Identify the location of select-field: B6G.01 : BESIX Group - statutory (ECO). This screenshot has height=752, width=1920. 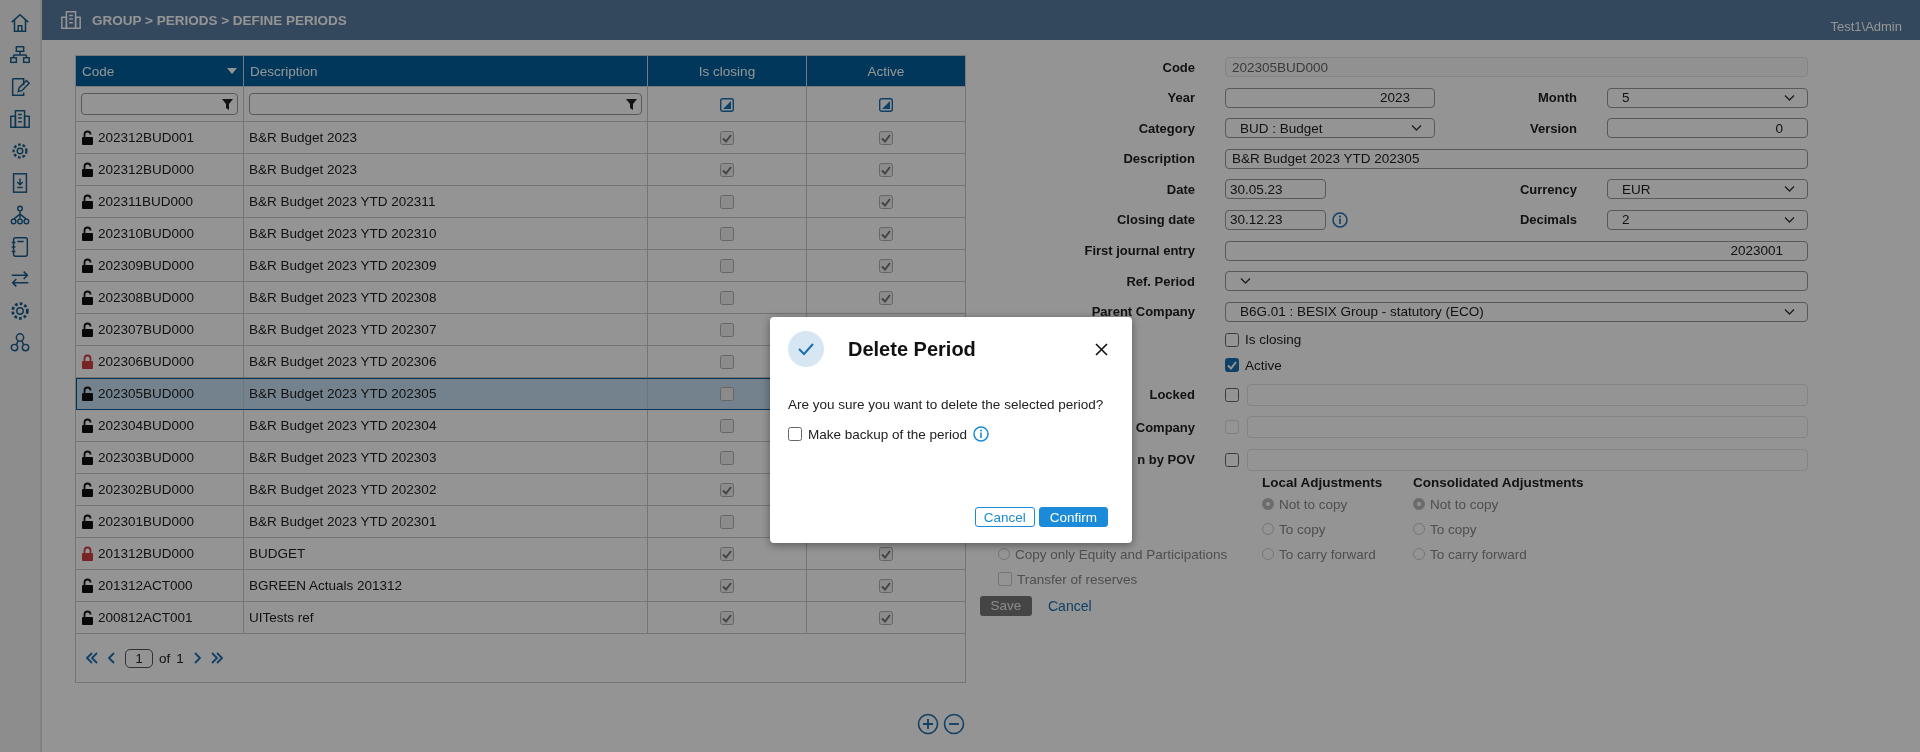
(1516, 311).